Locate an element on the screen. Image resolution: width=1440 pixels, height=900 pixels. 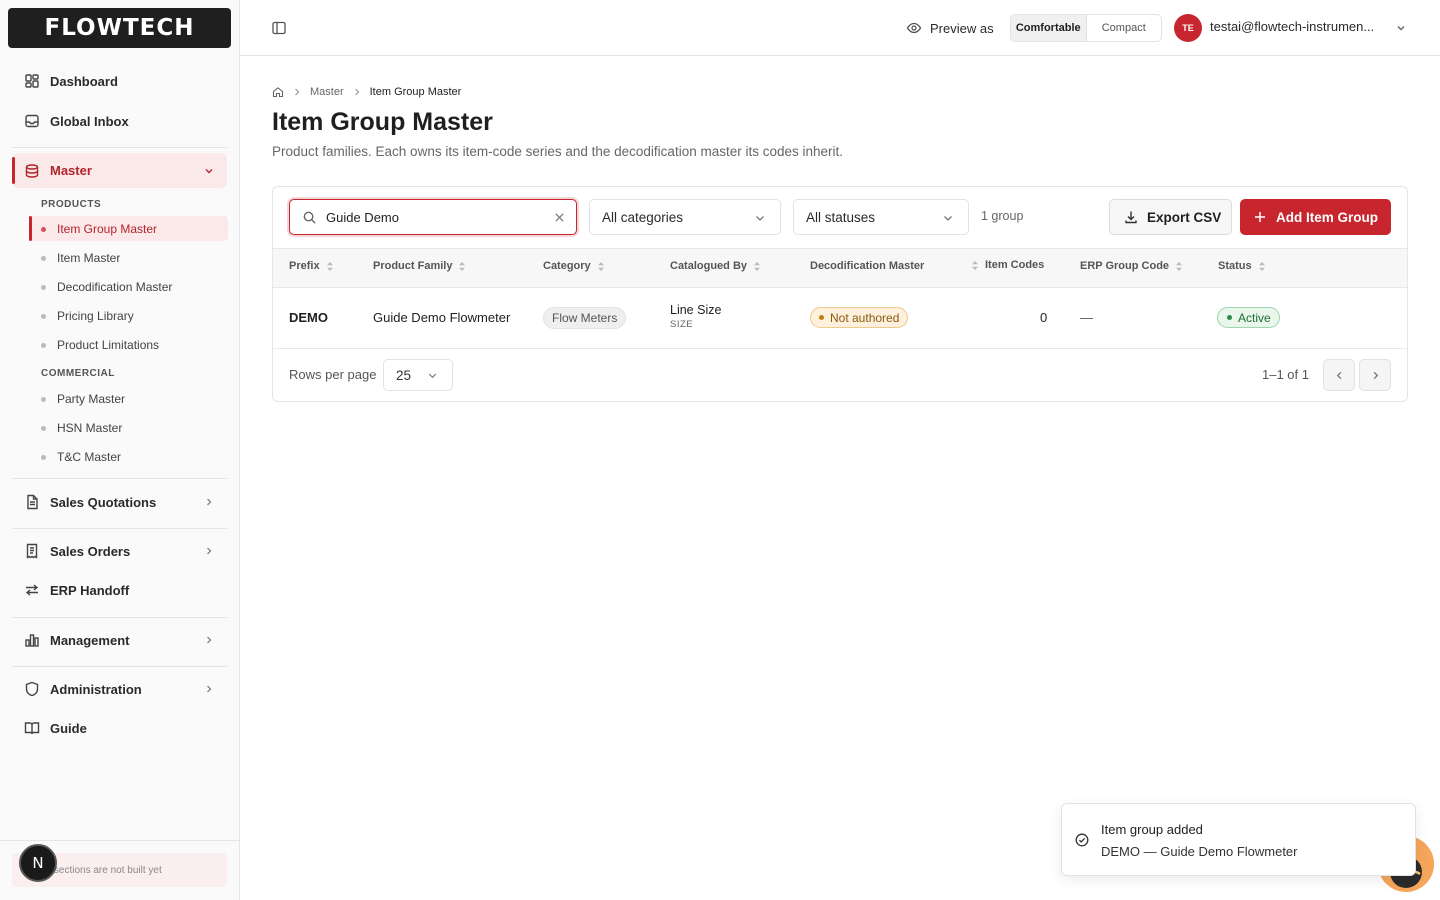
avatar: TE is located at coordinates (1188, 28).